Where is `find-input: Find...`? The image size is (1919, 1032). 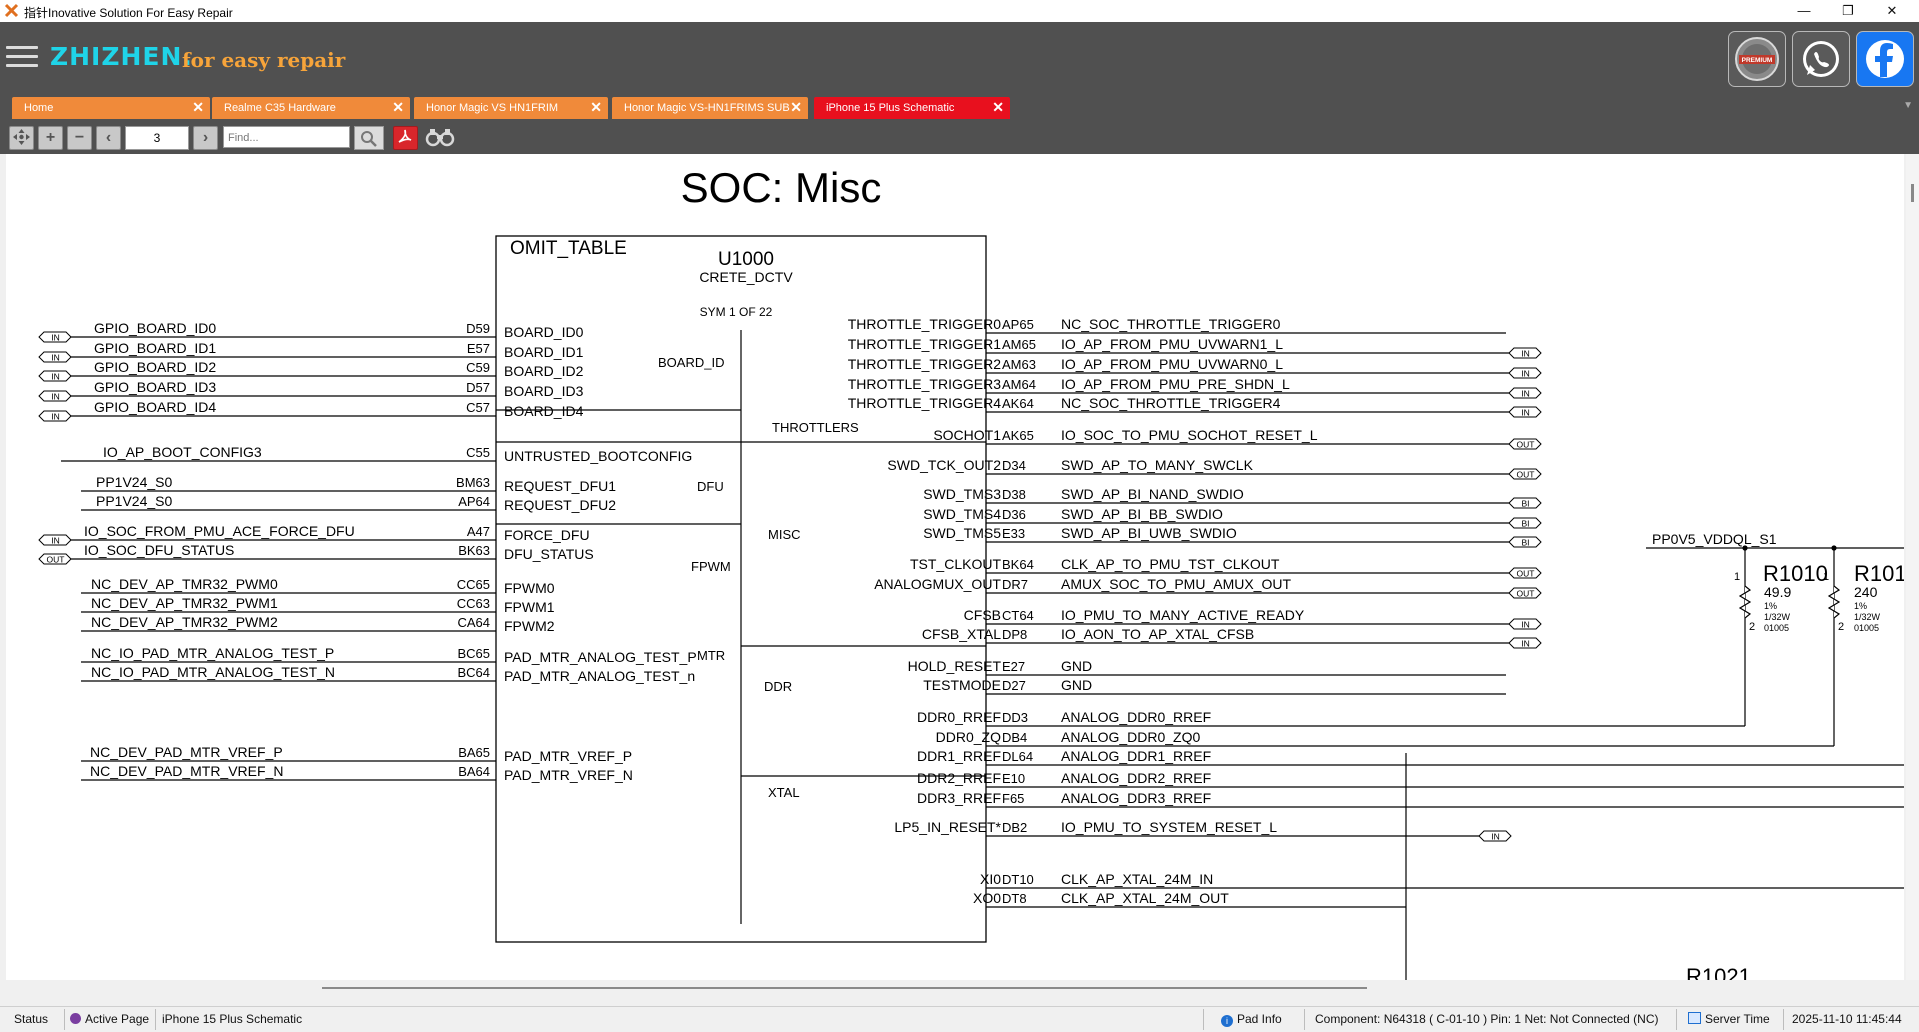 find-input: Find... is located at coordinates (286, 137).